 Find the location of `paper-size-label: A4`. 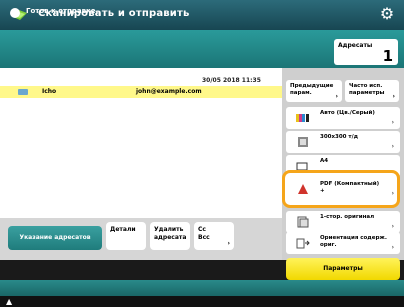

paper-size-label: A4 is located at coordinates (324, 161).